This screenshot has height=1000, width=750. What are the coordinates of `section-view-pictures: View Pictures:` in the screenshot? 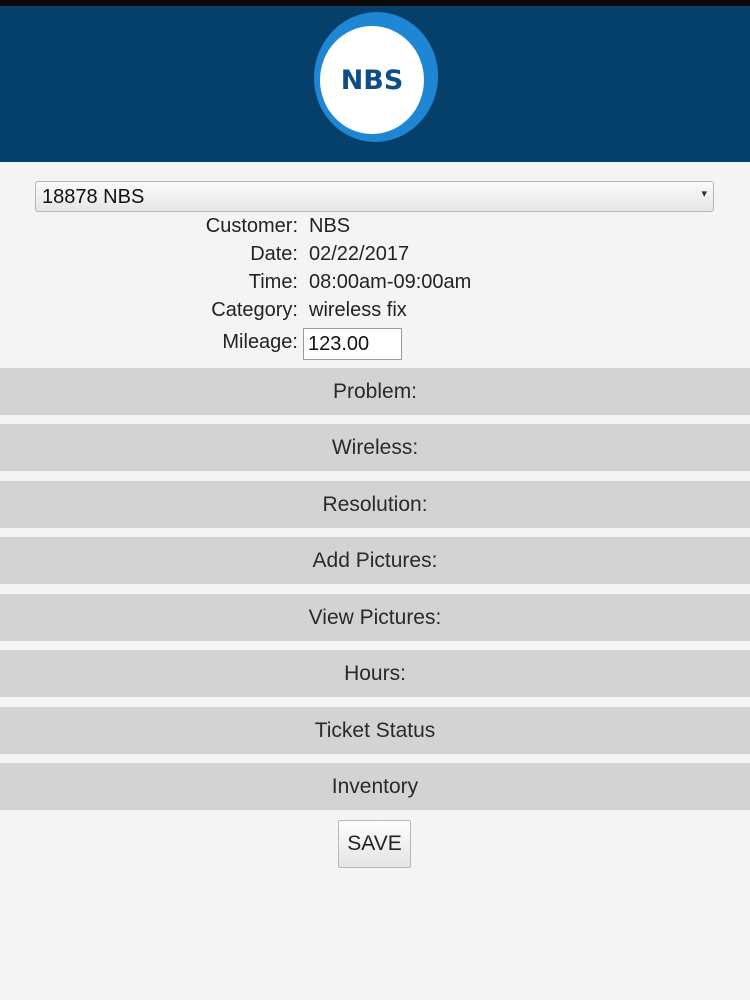 It's located at (375, 617).